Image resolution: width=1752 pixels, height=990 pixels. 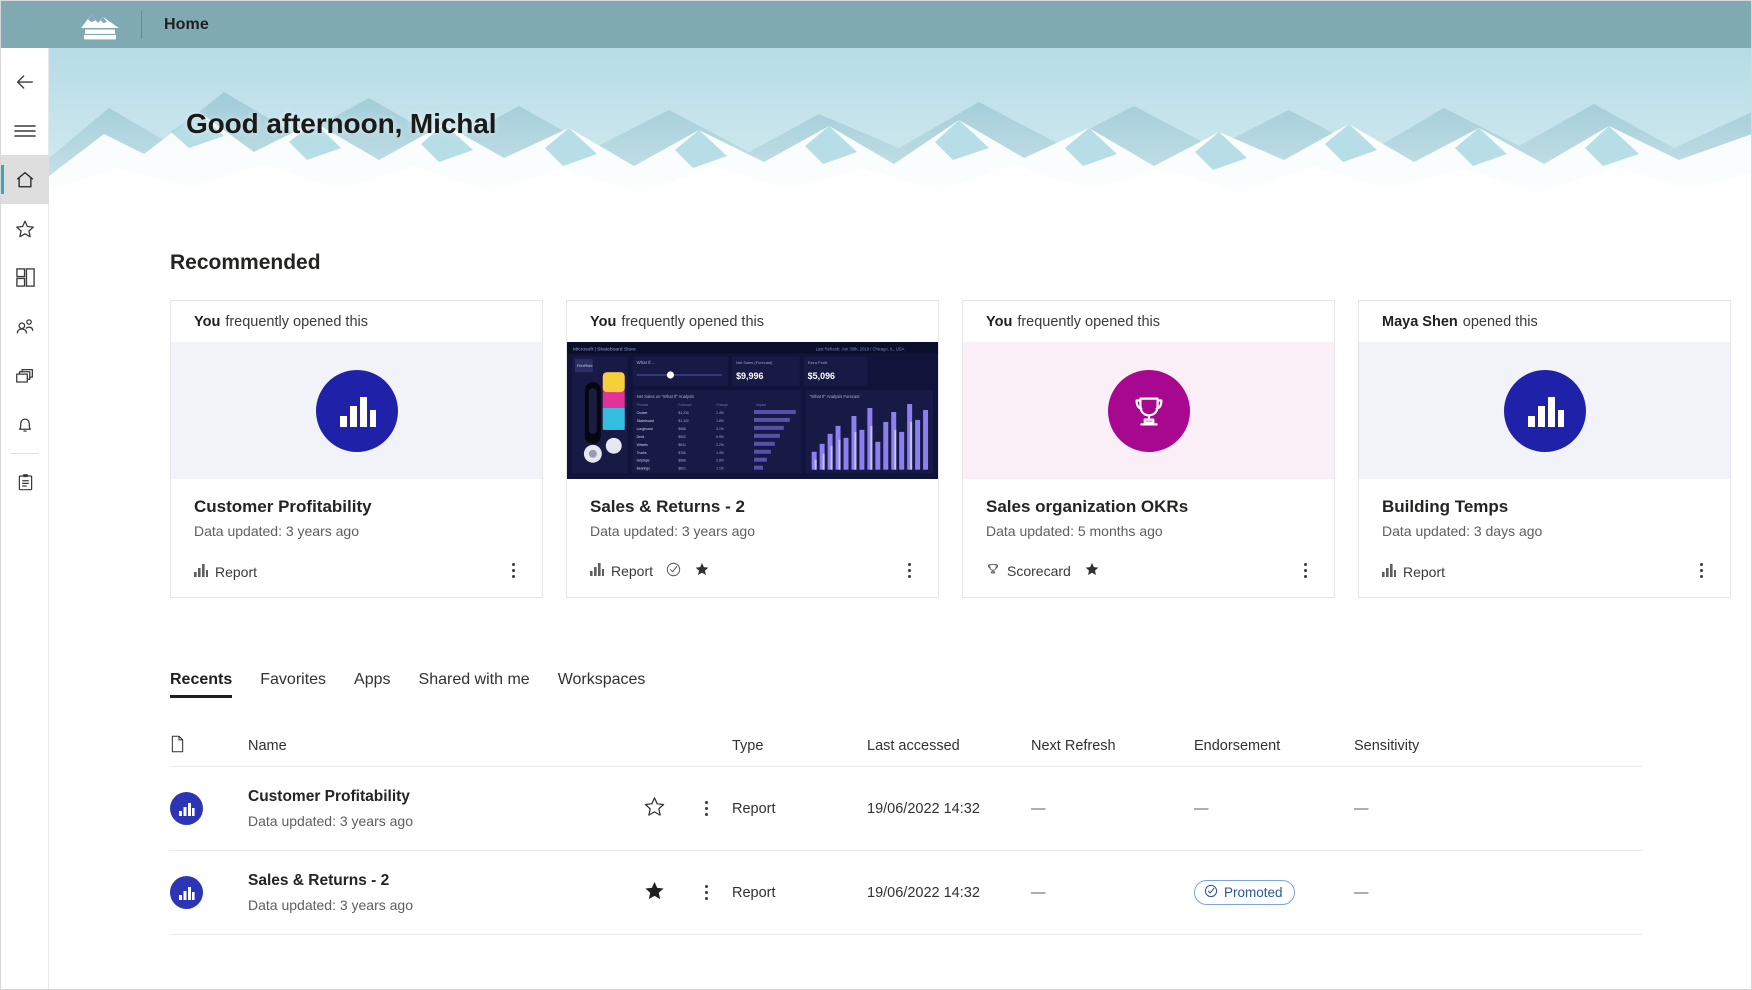 I want to click on endorsement-badge: Promoted, so click(x=1244, y=892).